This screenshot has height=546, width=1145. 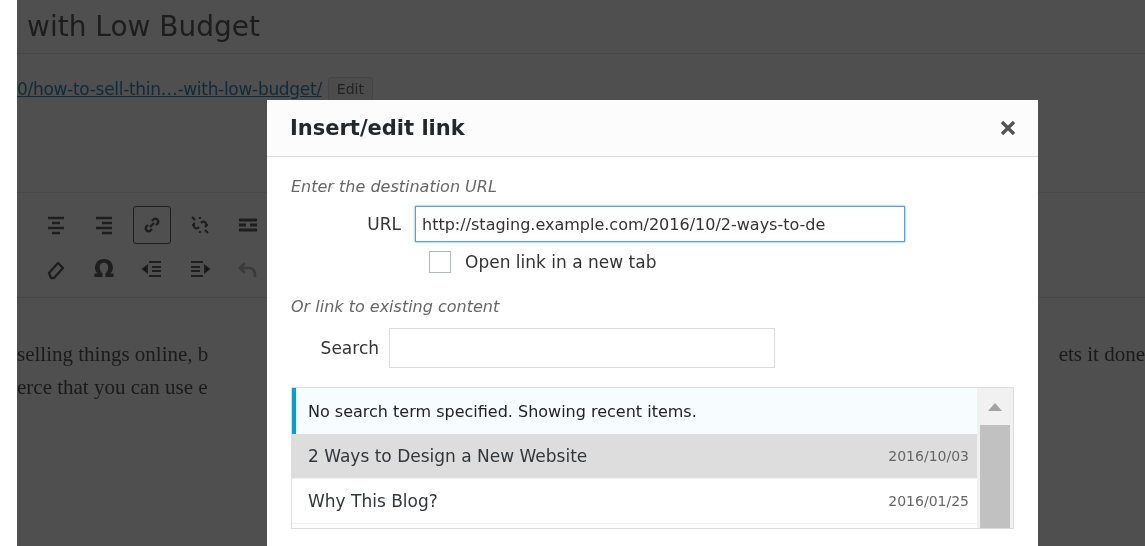 I want to click on search-field, so click(x=582, y=348).